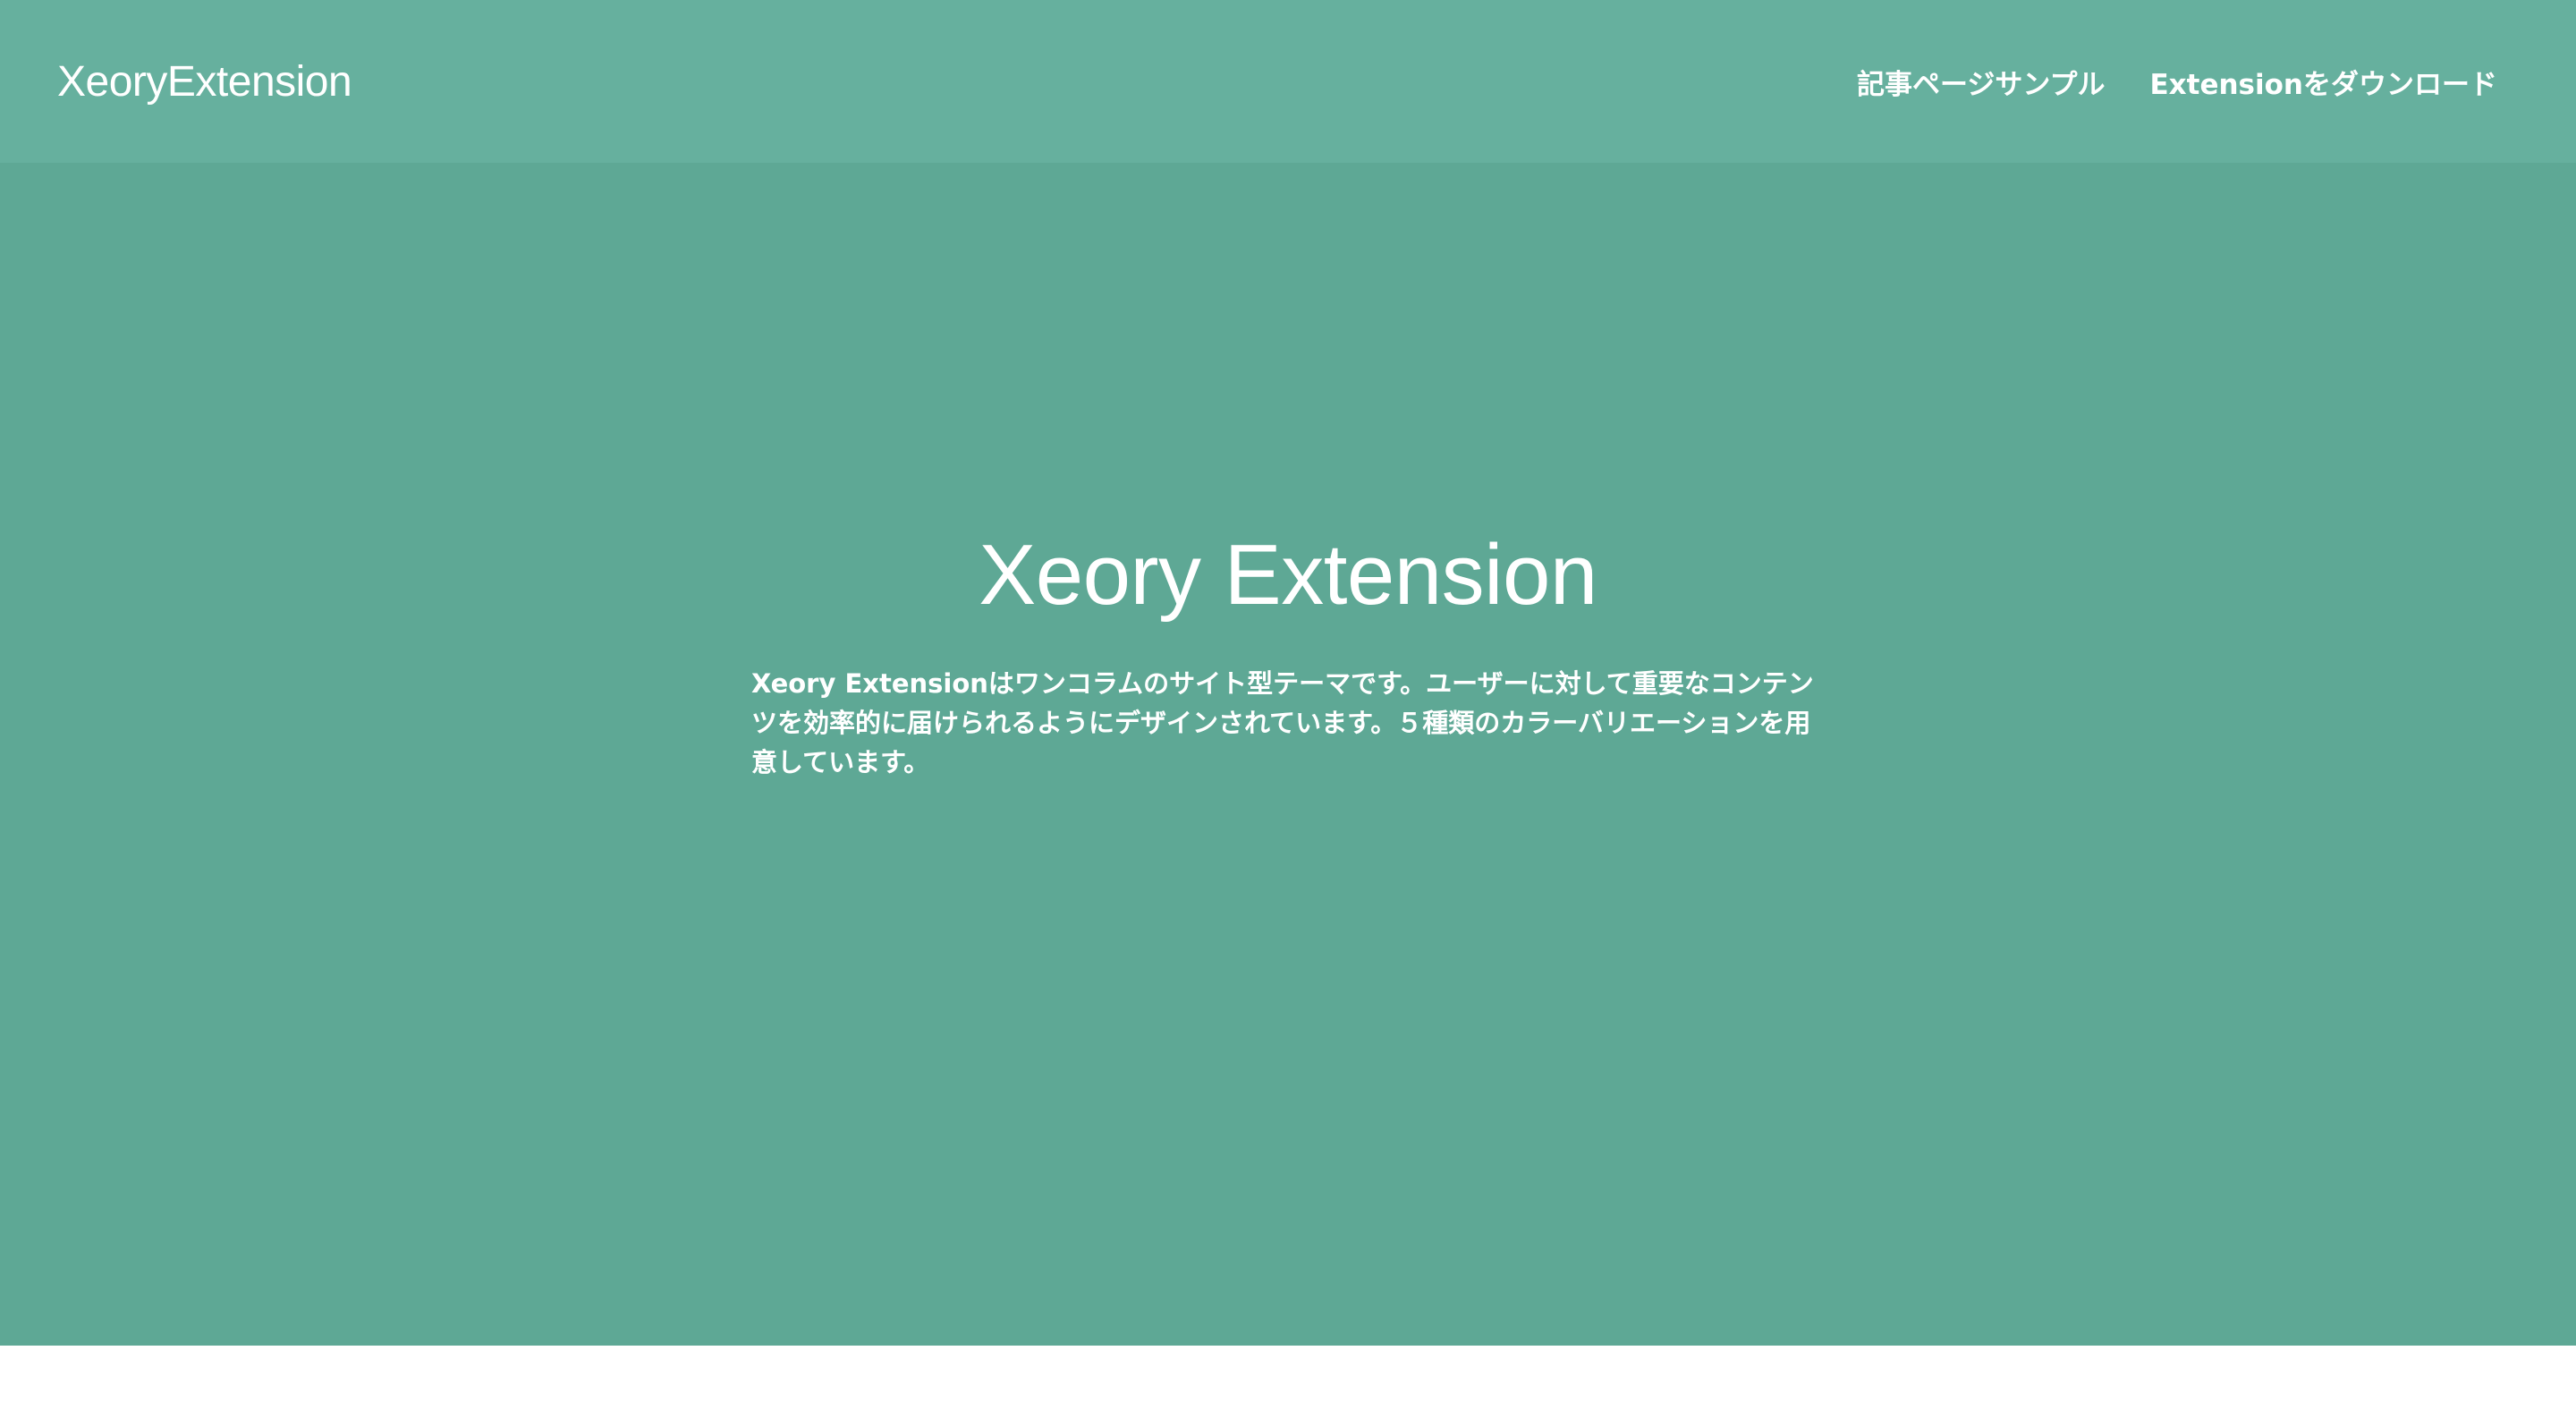  Describe the element at coordinates (204, 82) in the screenshot. I see `site-logo-link: XeoryExtension` at that location.